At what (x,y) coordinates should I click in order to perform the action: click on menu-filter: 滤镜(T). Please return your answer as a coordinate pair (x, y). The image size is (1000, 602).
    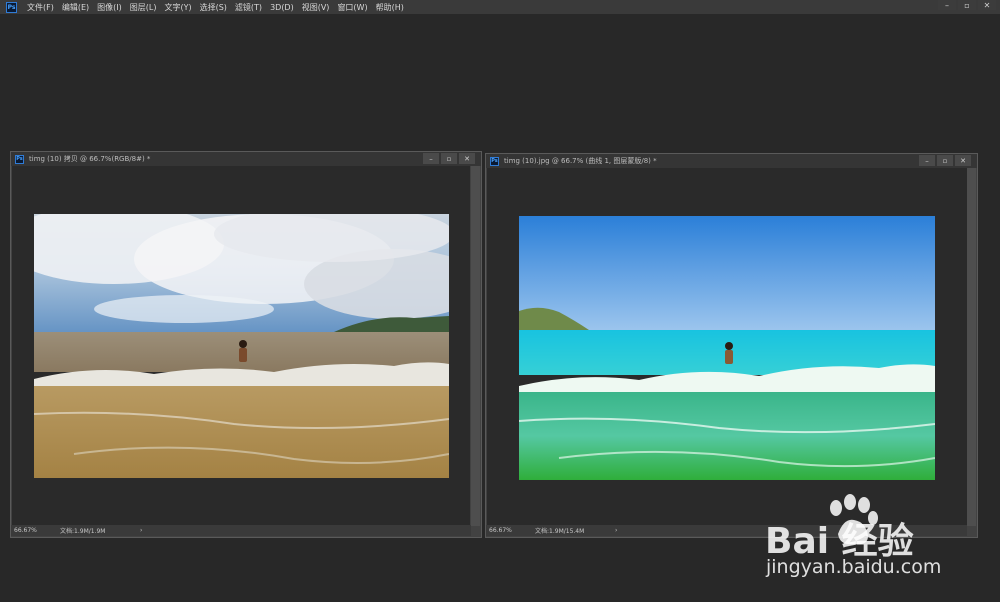
    Looking at the image, I should click on (248, 7).